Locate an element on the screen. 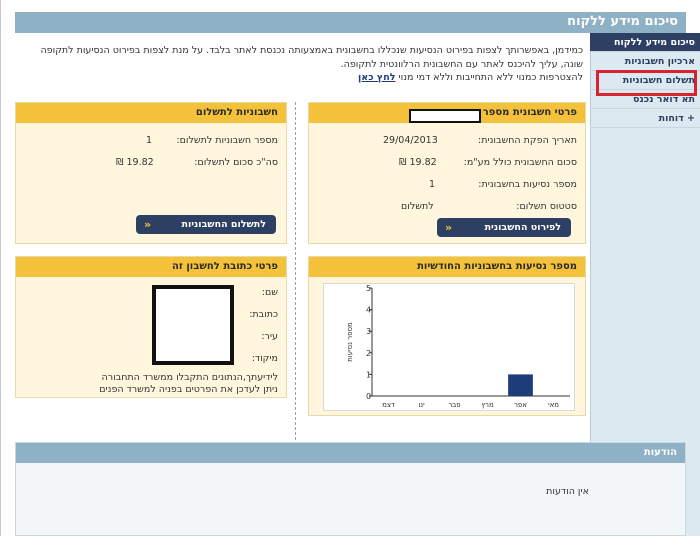 The height and width of the screenshot is (536, 700). total-amount-value: 19.82 ₪ is located at coordinates (135, 162).